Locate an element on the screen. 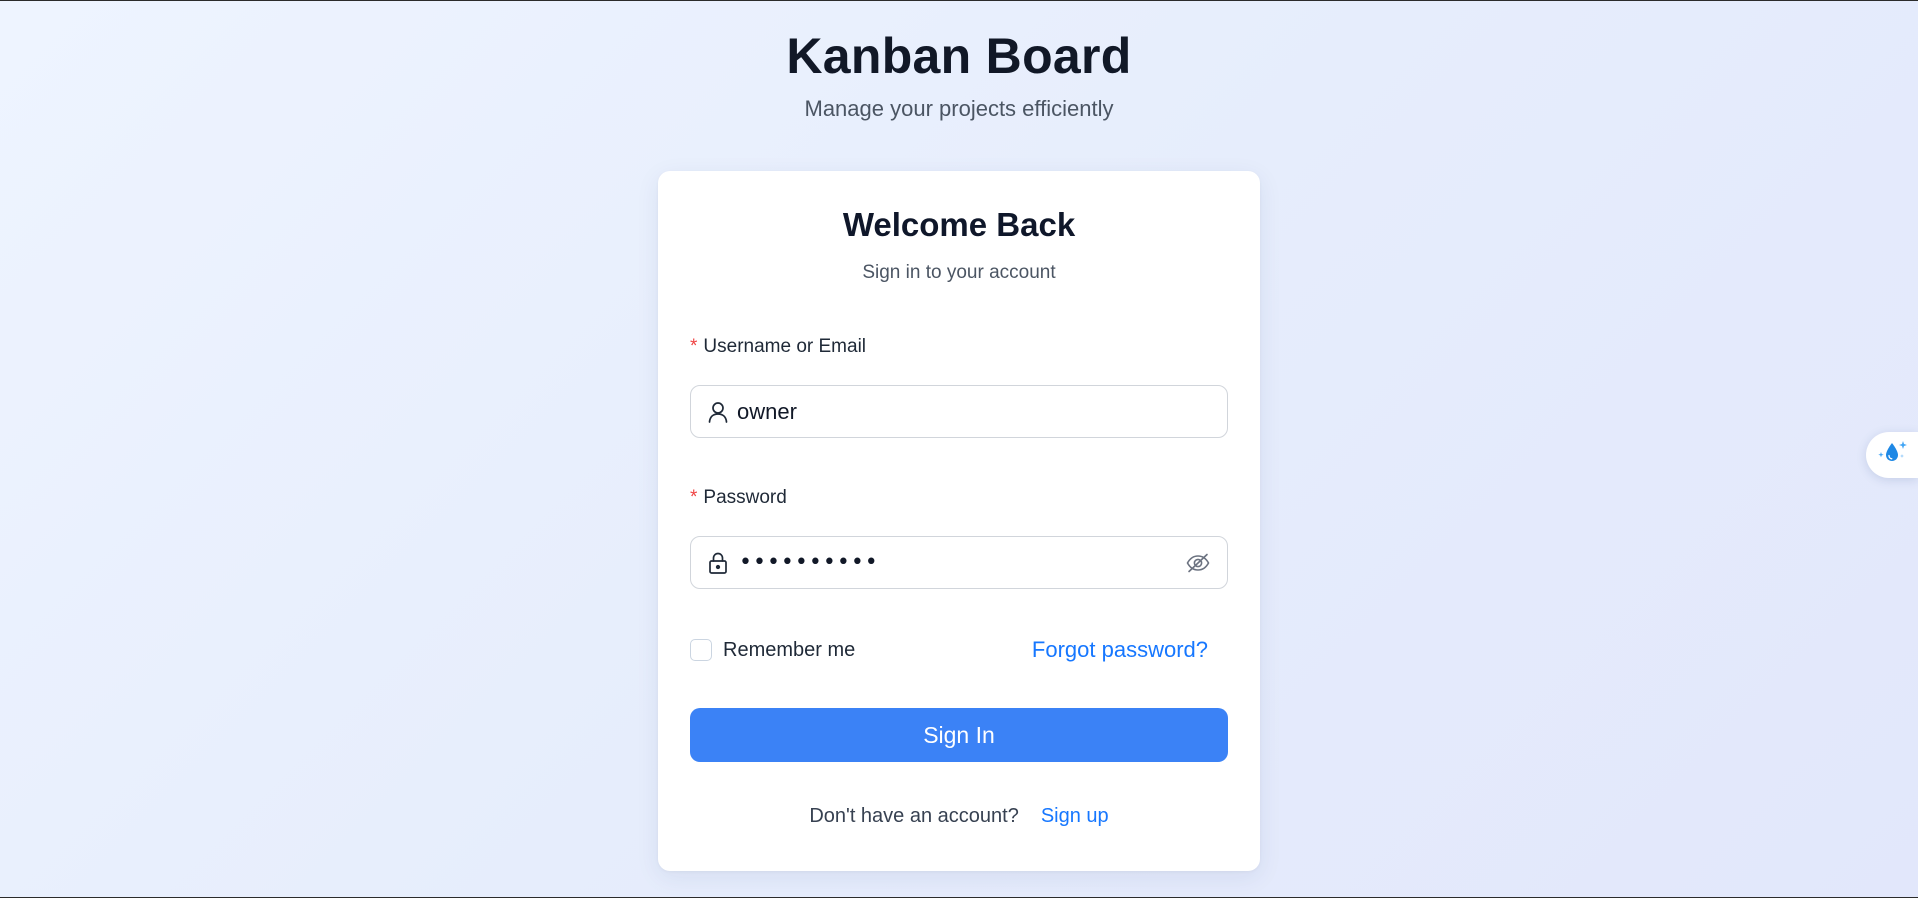 This screenshot has width=1918, height=898. sparkle-droplet-icon is located at coordinates (1892, 455).